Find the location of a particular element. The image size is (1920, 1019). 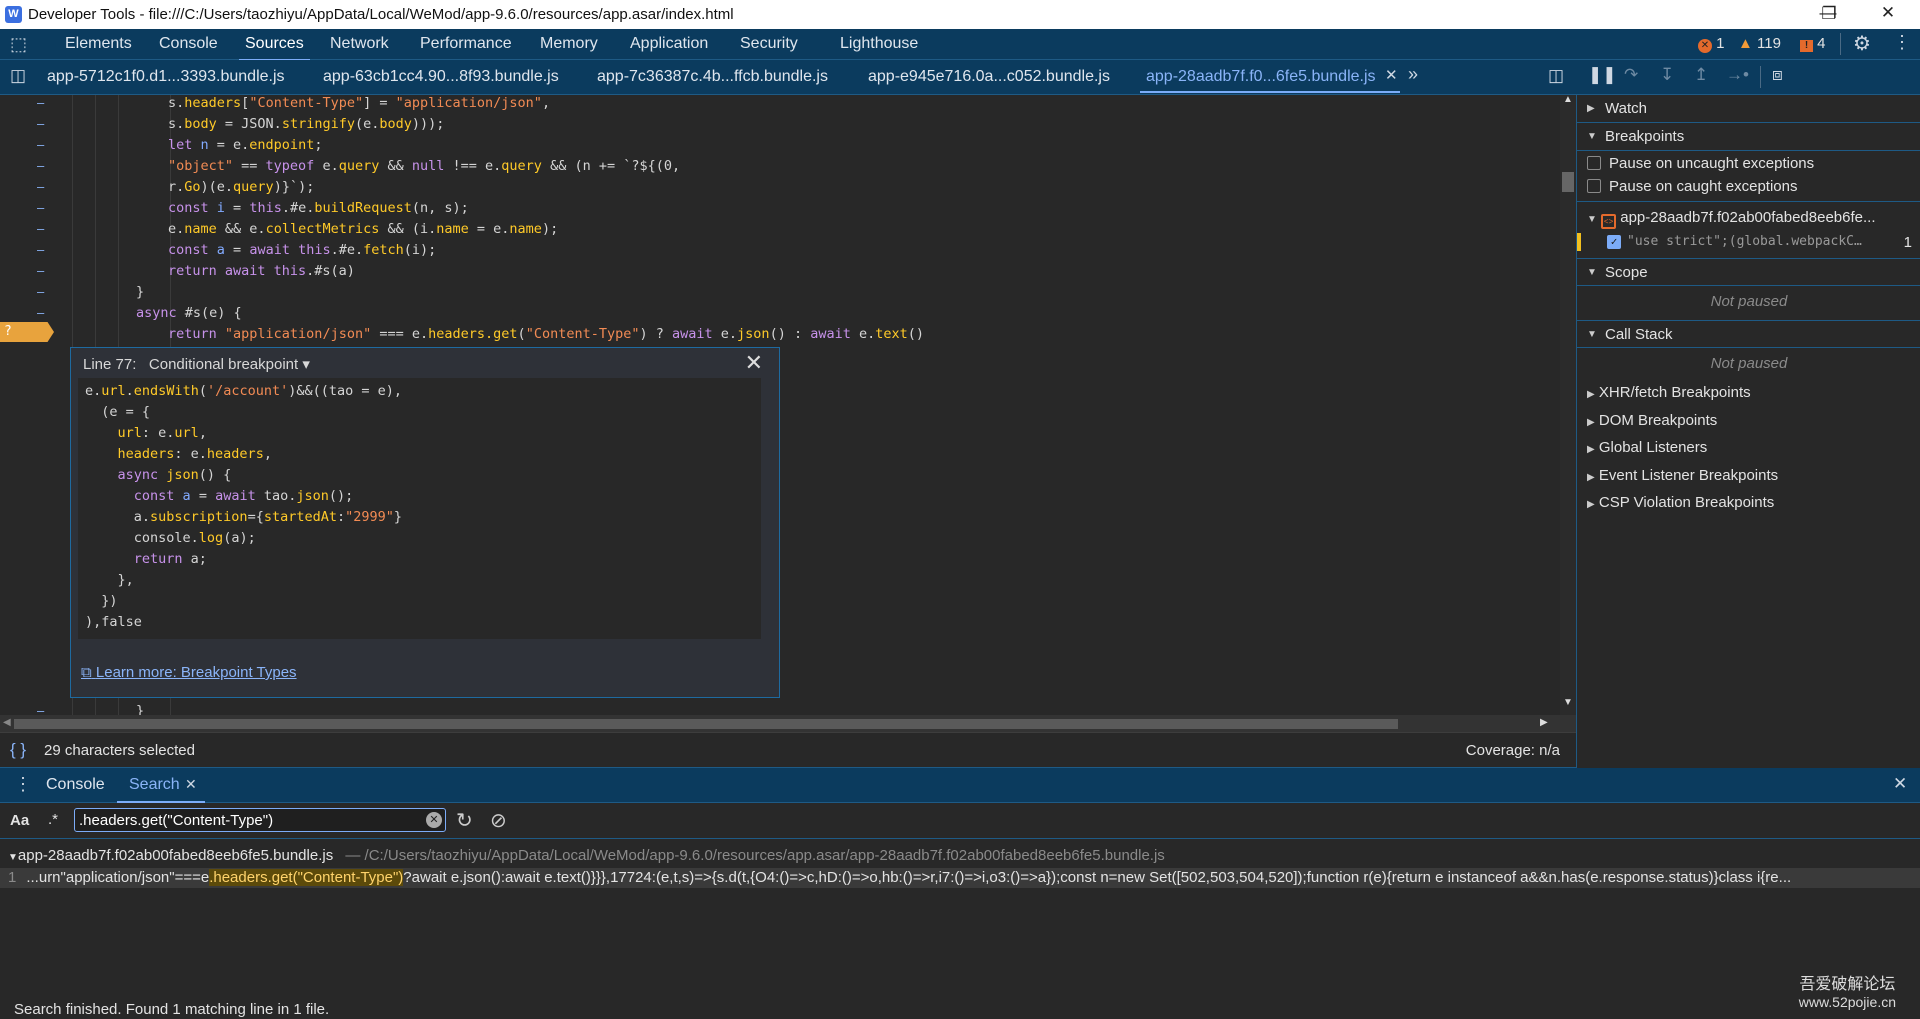

error-count: ✕ 1 is located at coordinates (1711, 44).